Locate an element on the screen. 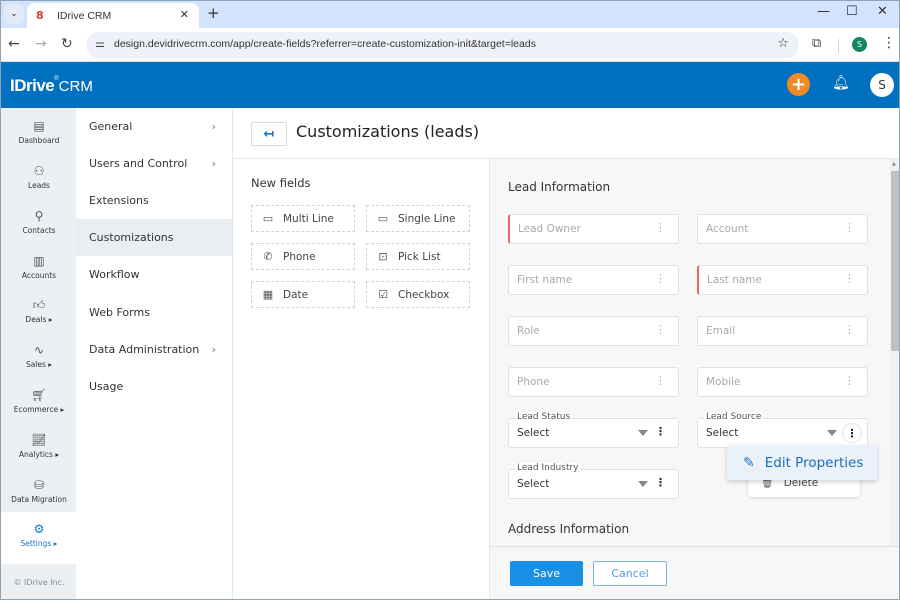  settings-item-extensions: Extensions is located at coordinates (154, 200).